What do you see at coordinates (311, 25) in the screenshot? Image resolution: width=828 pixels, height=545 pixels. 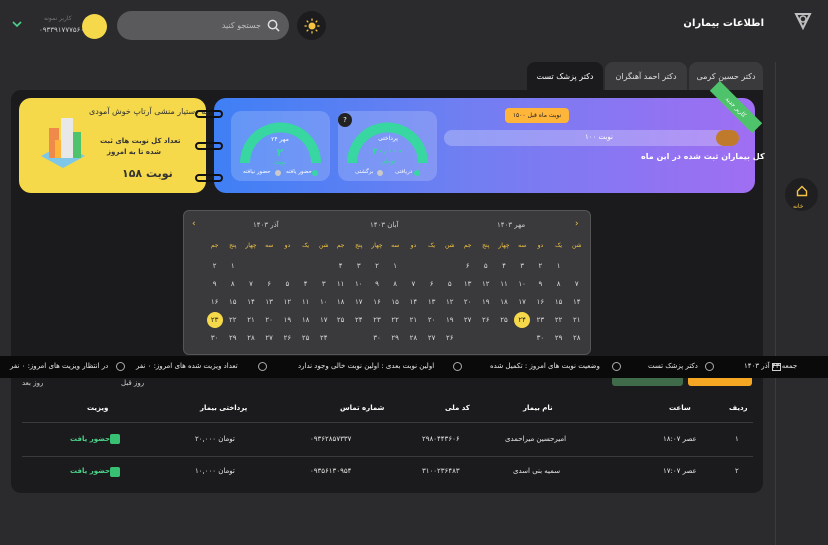 I see `theme-toggle-button` at bounding box center [311, 25].